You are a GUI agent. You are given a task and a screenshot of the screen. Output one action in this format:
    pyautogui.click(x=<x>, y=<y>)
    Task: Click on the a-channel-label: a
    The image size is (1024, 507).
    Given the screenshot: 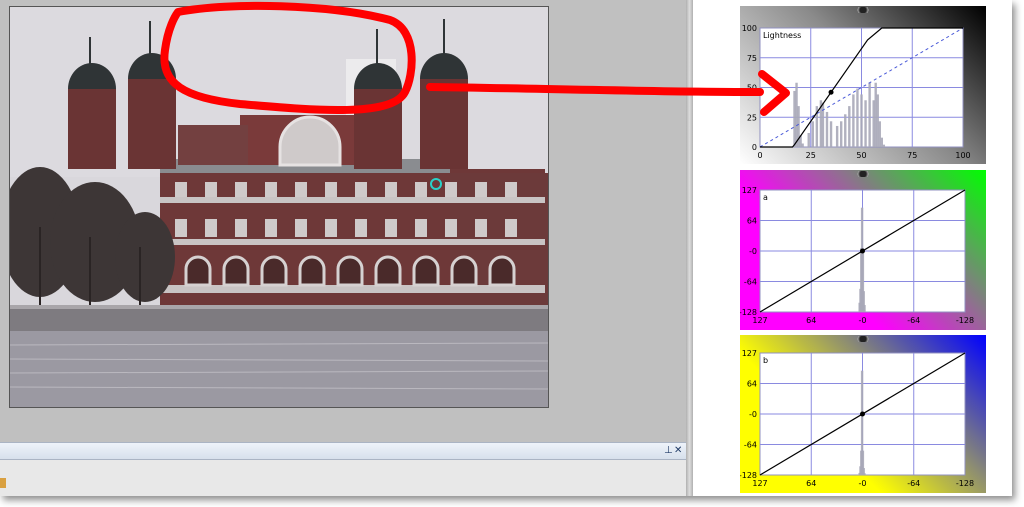 What is the action you would take?
    pyautogui.click(x=765, y=197)
    